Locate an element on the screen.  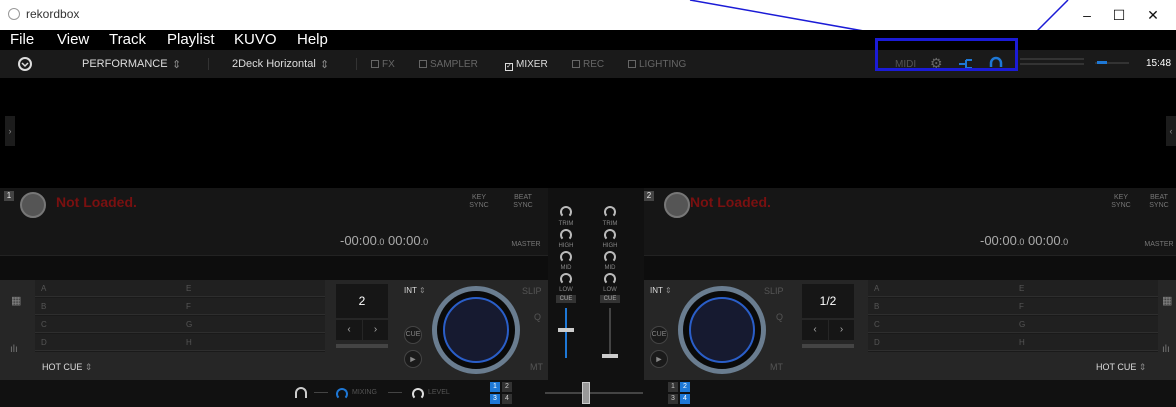
menu-view: View is located at coordinates (73, 39).